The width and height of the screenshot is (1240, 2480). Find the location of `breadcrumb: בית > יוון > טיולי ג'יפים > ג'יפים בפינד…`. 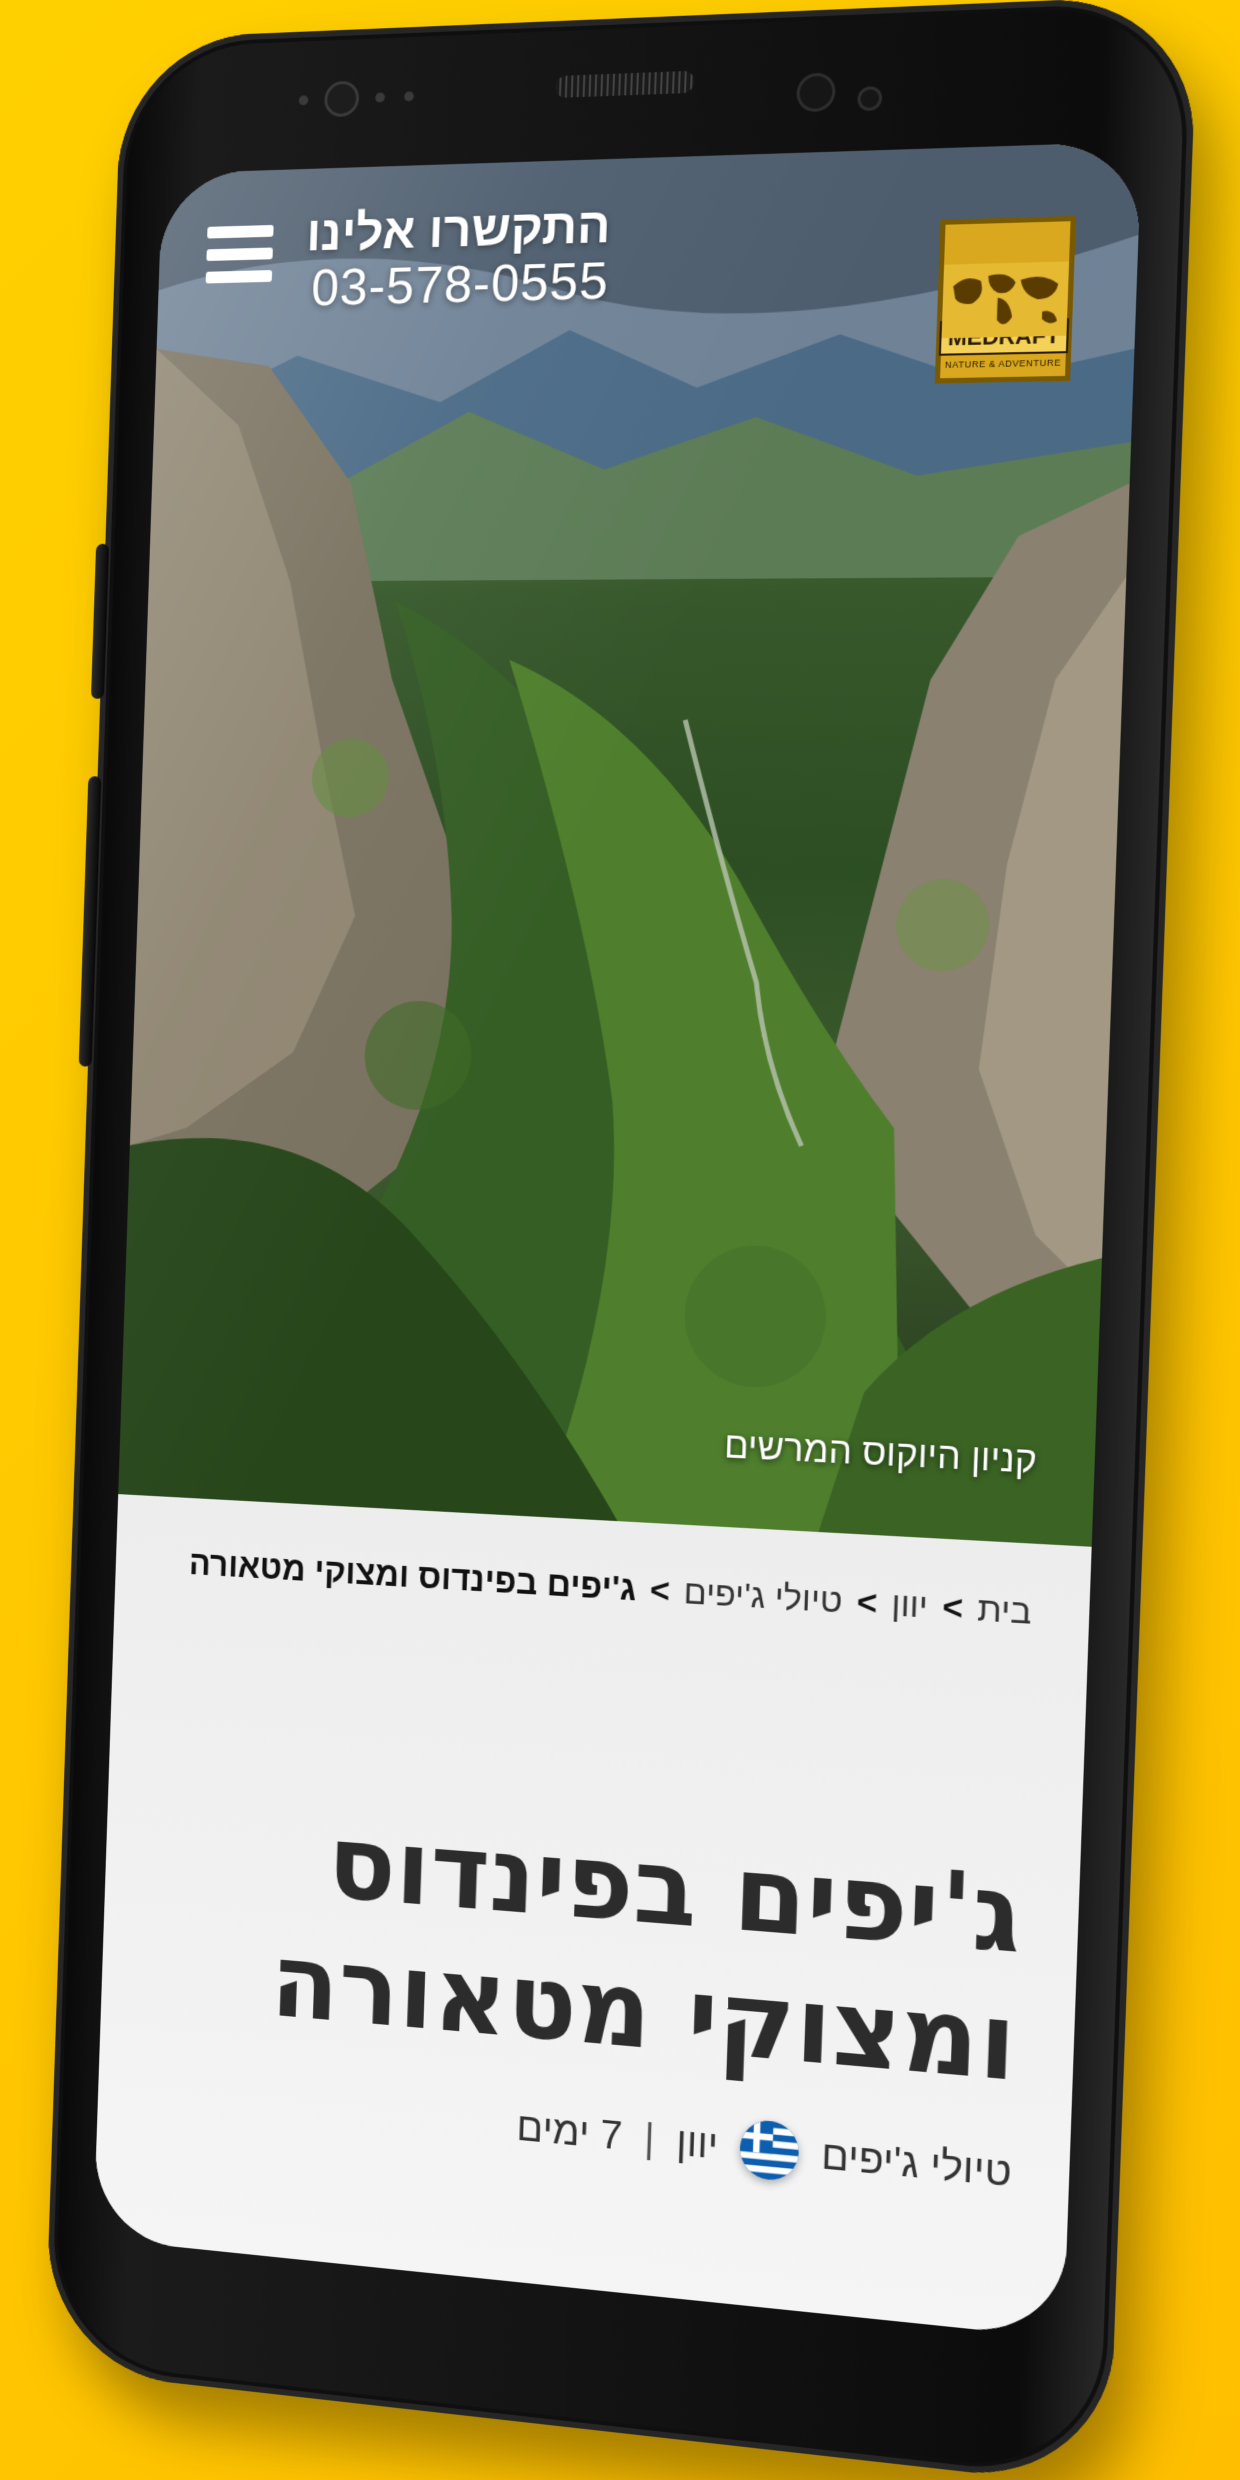

breadcrumb: בית > יוון > טיולי ג'יפים > ג'יפים בפינד… is located at coordinates (611, 1589).